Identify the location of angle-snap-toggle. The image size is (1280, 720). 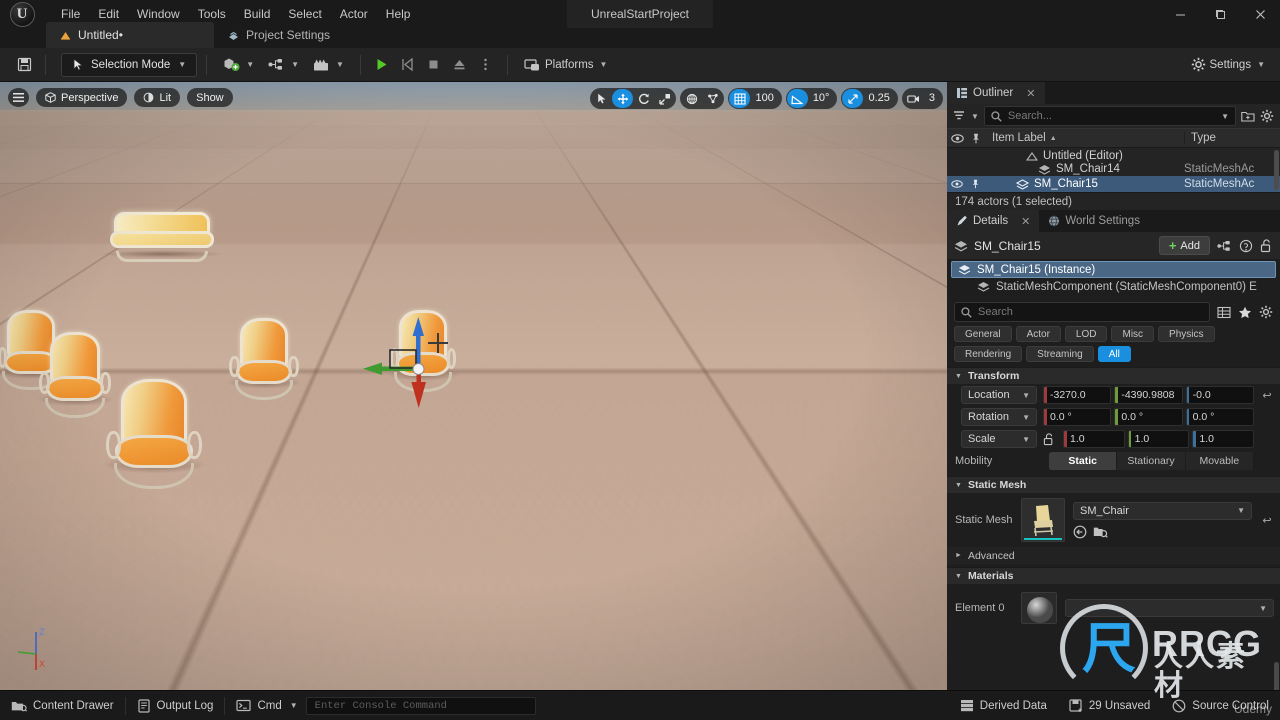
(797, 98).